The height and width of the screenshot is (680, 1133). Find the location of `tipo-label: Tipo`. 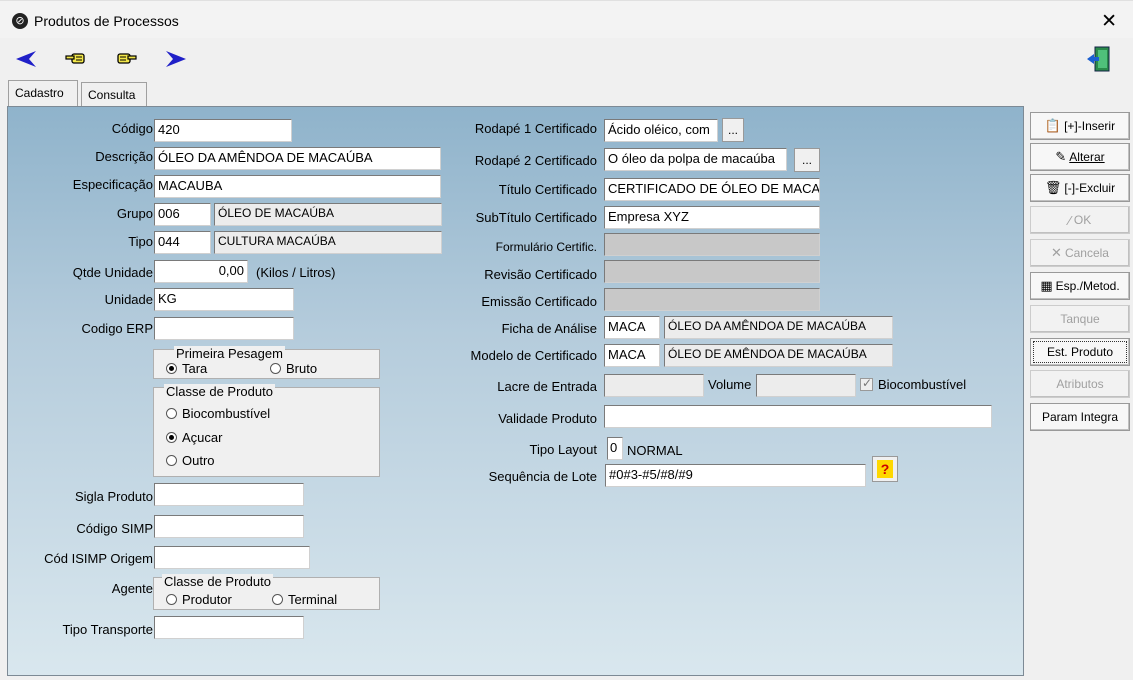

tipo-label: Tipo is located at coordinates (140, 241).